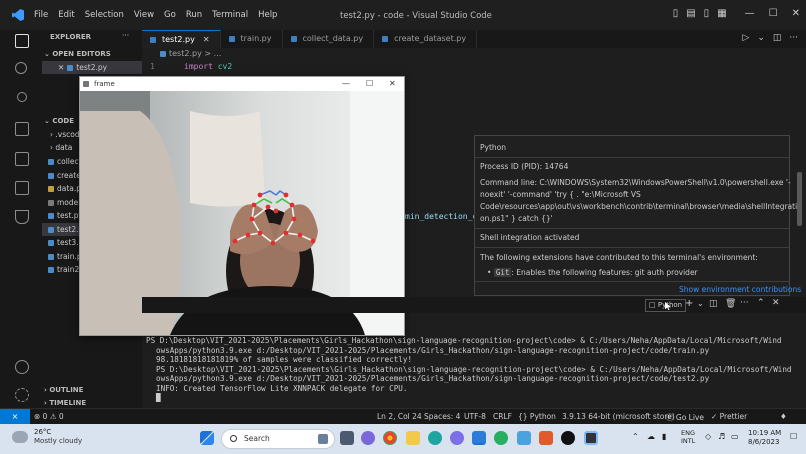  I want to click on remote-indicator-icon: ⨯, so click(15, 417).